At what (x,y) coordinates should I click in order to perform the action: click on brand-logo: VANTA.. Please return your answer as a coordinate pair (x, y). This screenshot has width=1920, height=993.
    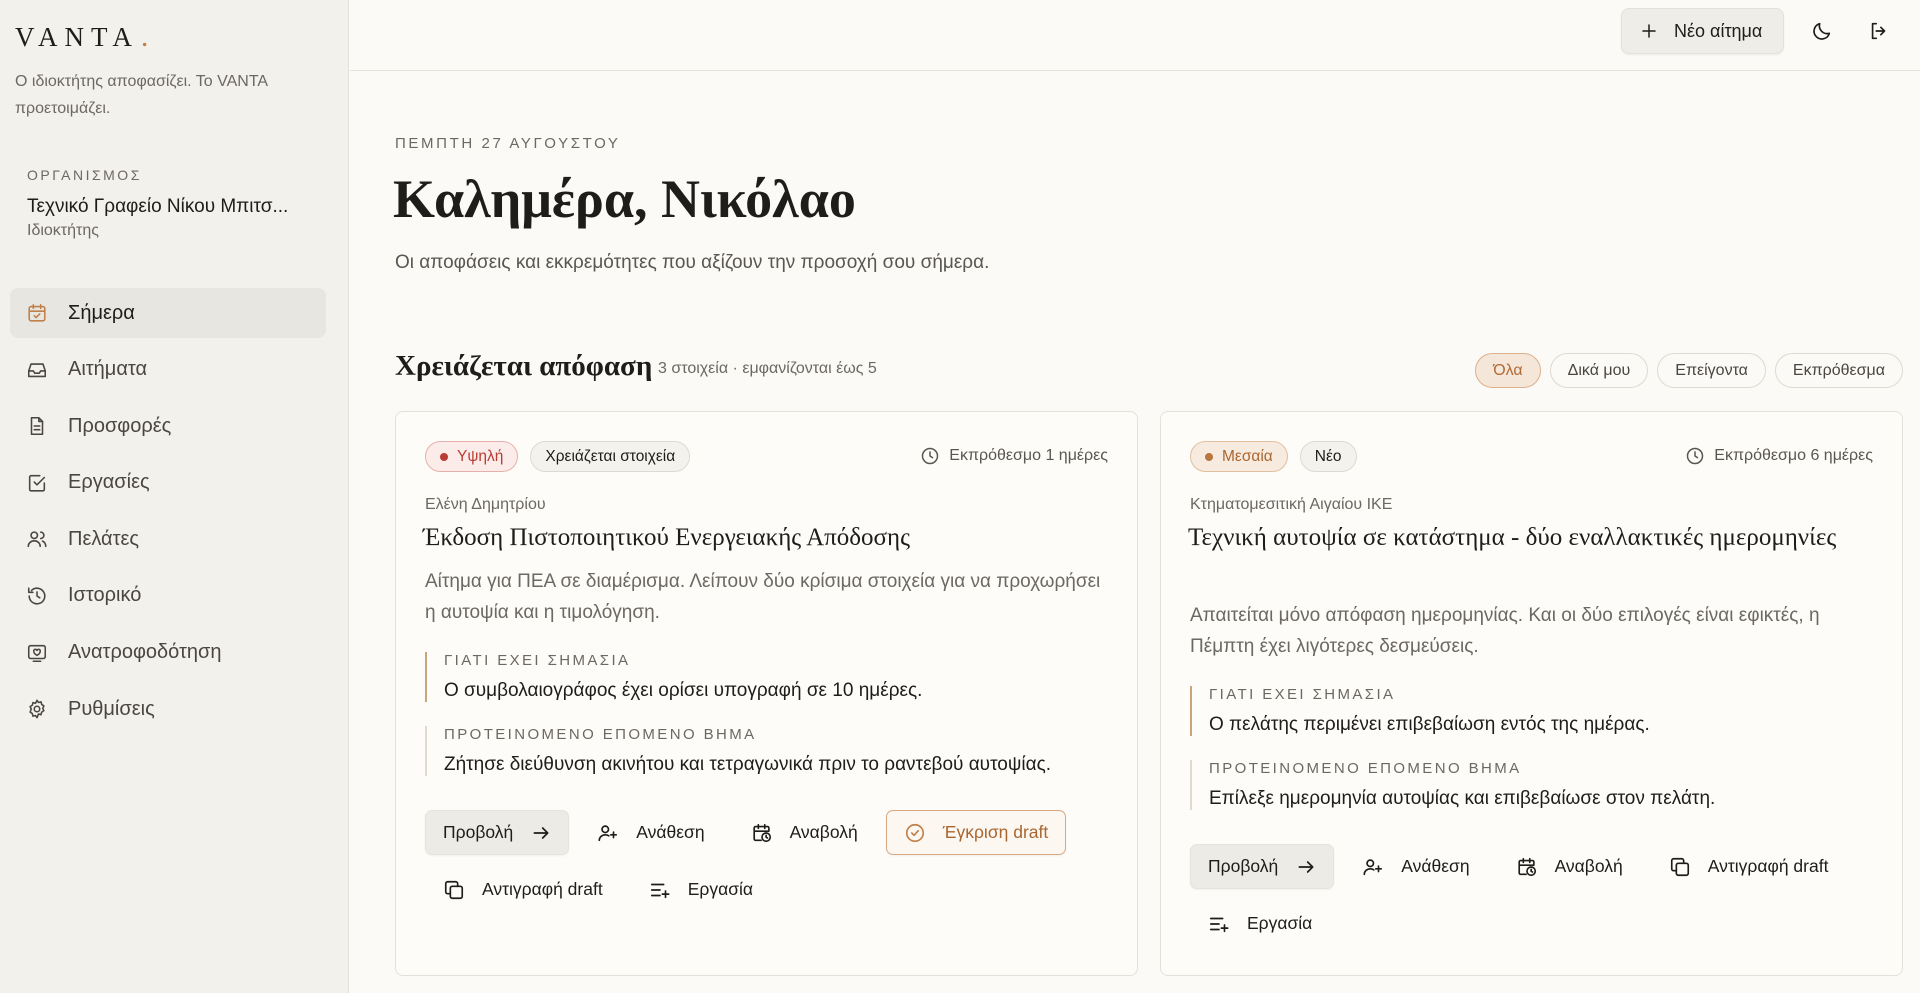
    Looking at the image, I should click on (85, 37).